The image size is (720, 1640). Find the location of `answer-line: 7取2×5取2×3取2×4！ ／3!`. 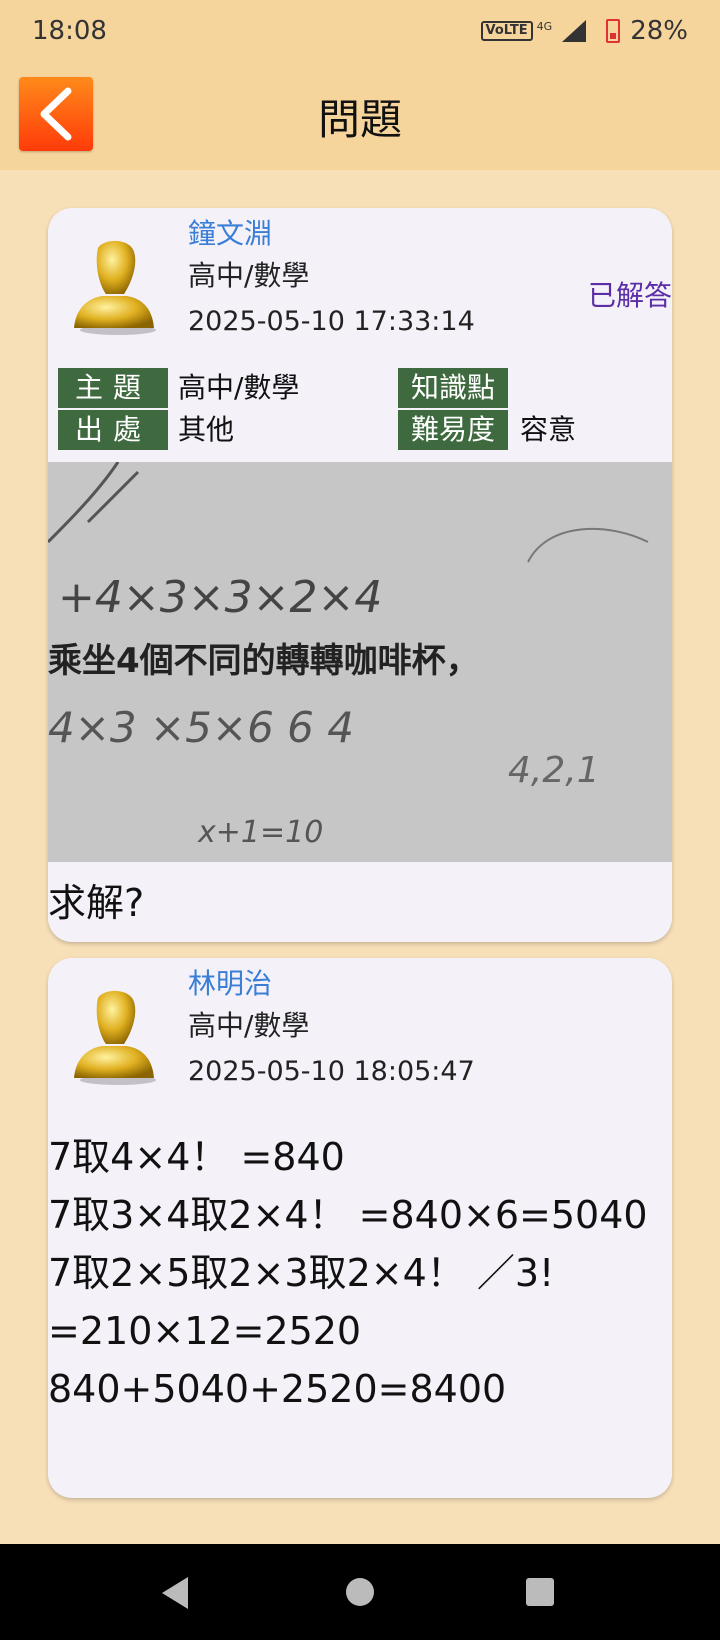

answer-line: 7取2×5取2×3取2×4！ ／3! is located at coordinates (301, 1273).